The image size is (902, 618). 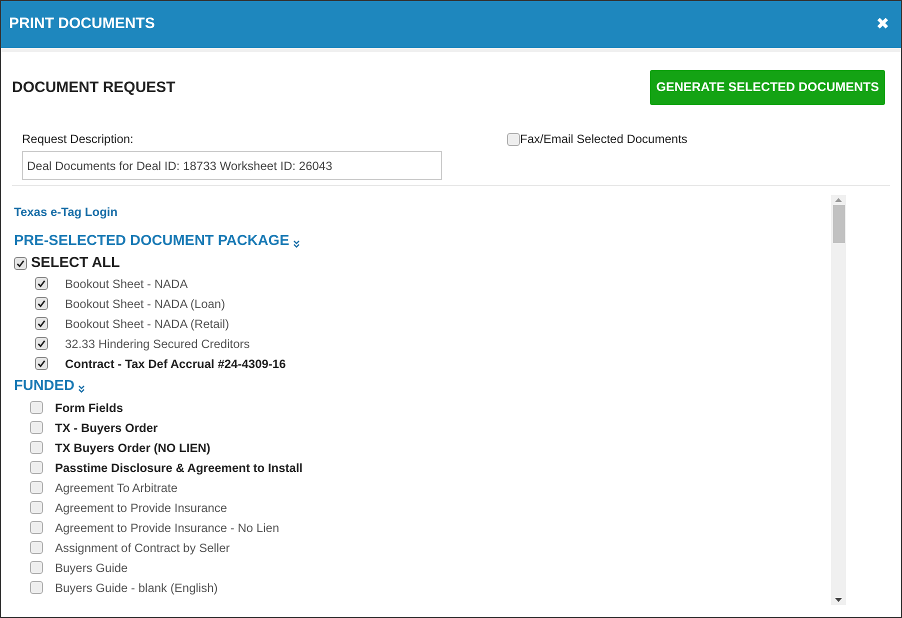 What do you see at coordinates (882, 24) in the screenshot?
I see `close-button: ✖` at bounding box center [882, 24].